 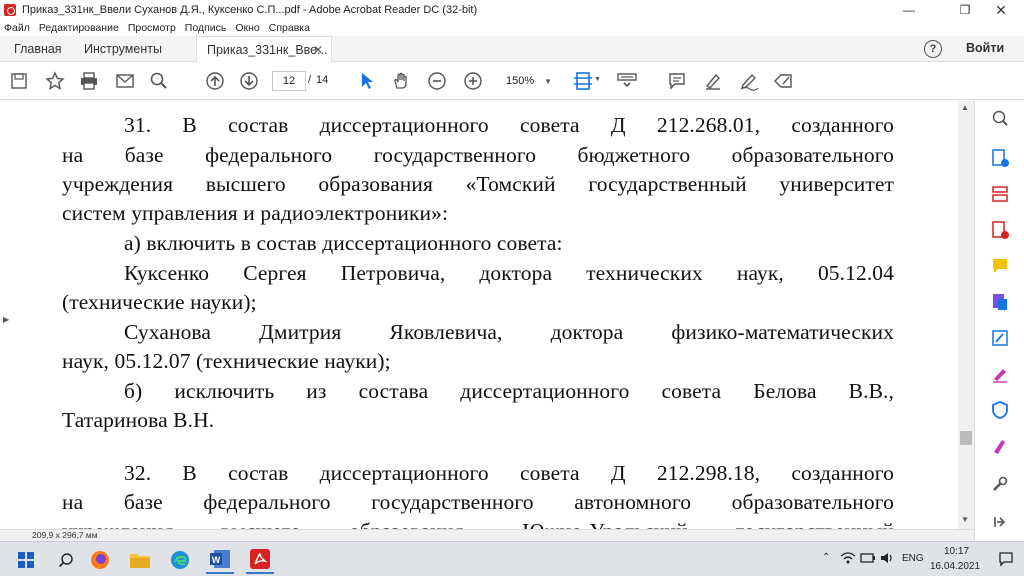 What do you see at coordinates (1000, 374) in the screenshot?
I see `fill-and-sign-icon` at bounding box center [1000, 374].